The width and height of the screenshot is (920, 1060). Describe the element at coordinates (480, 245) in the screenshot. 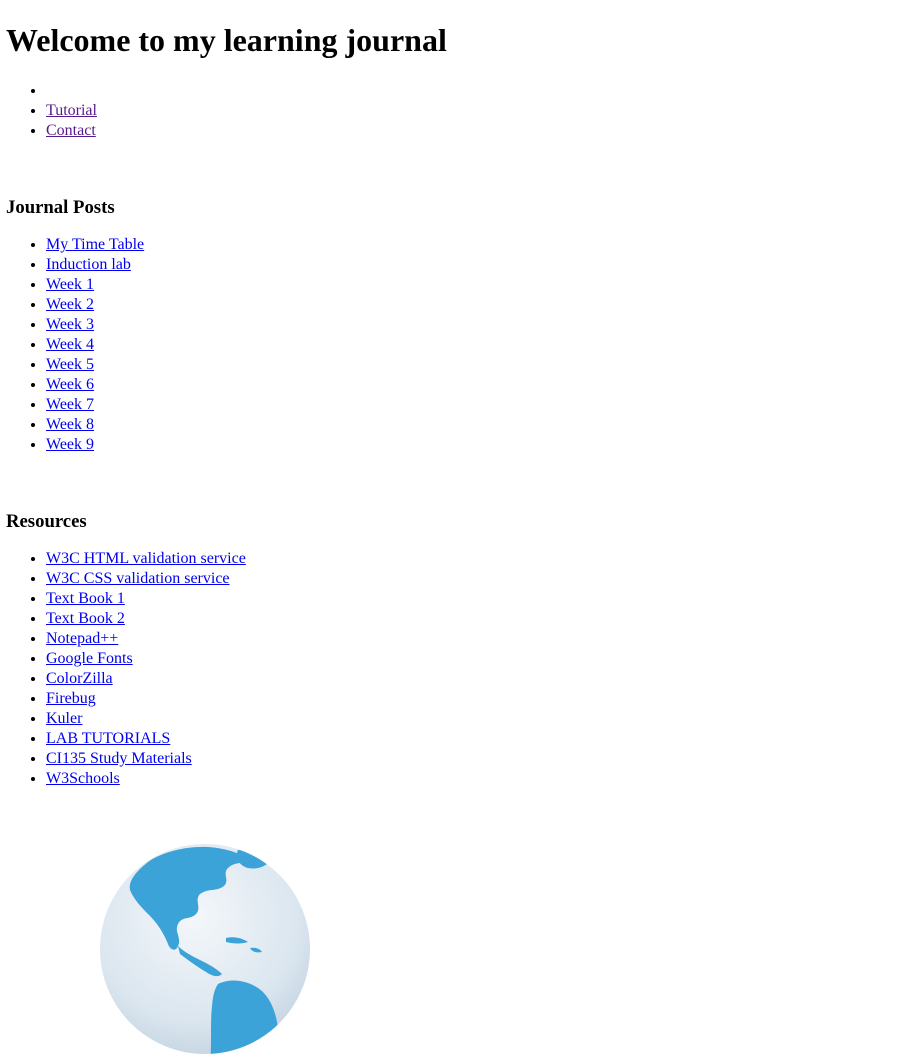

I see `list-item: My Time Table` at that location.